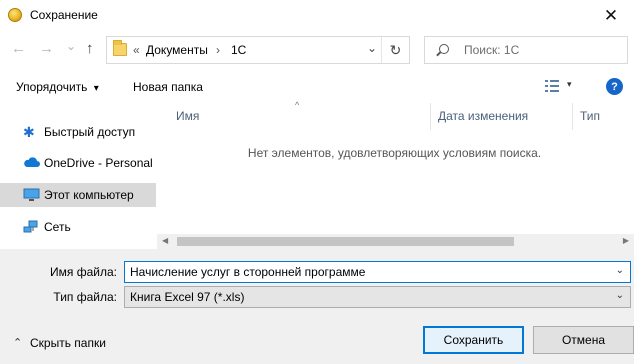 Image resolution: width=634 pixels, height=364 pixels. Describe the element at coordinates (444, 49) in the screenshot. I see `search-icon` at that location.